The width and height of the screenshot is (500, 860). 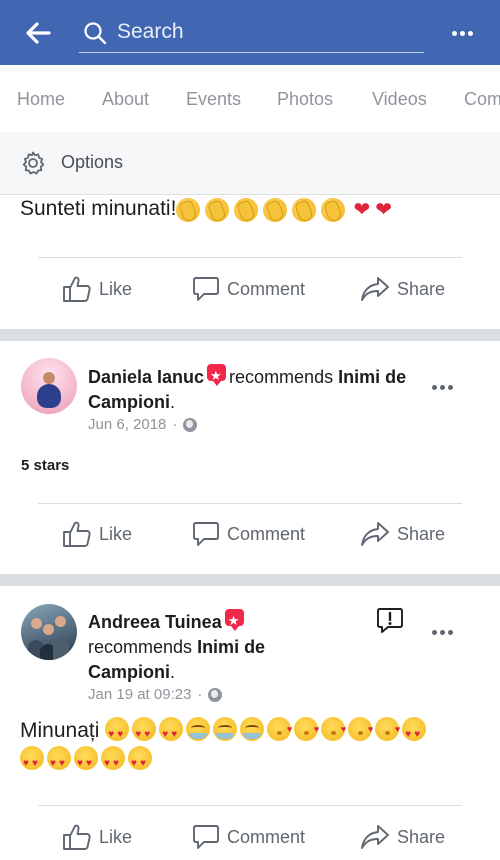 What do you see at coordinates (305, 99) in the screenshot?
I see `tab-photos: Photos` at bounding box center [305, 99].